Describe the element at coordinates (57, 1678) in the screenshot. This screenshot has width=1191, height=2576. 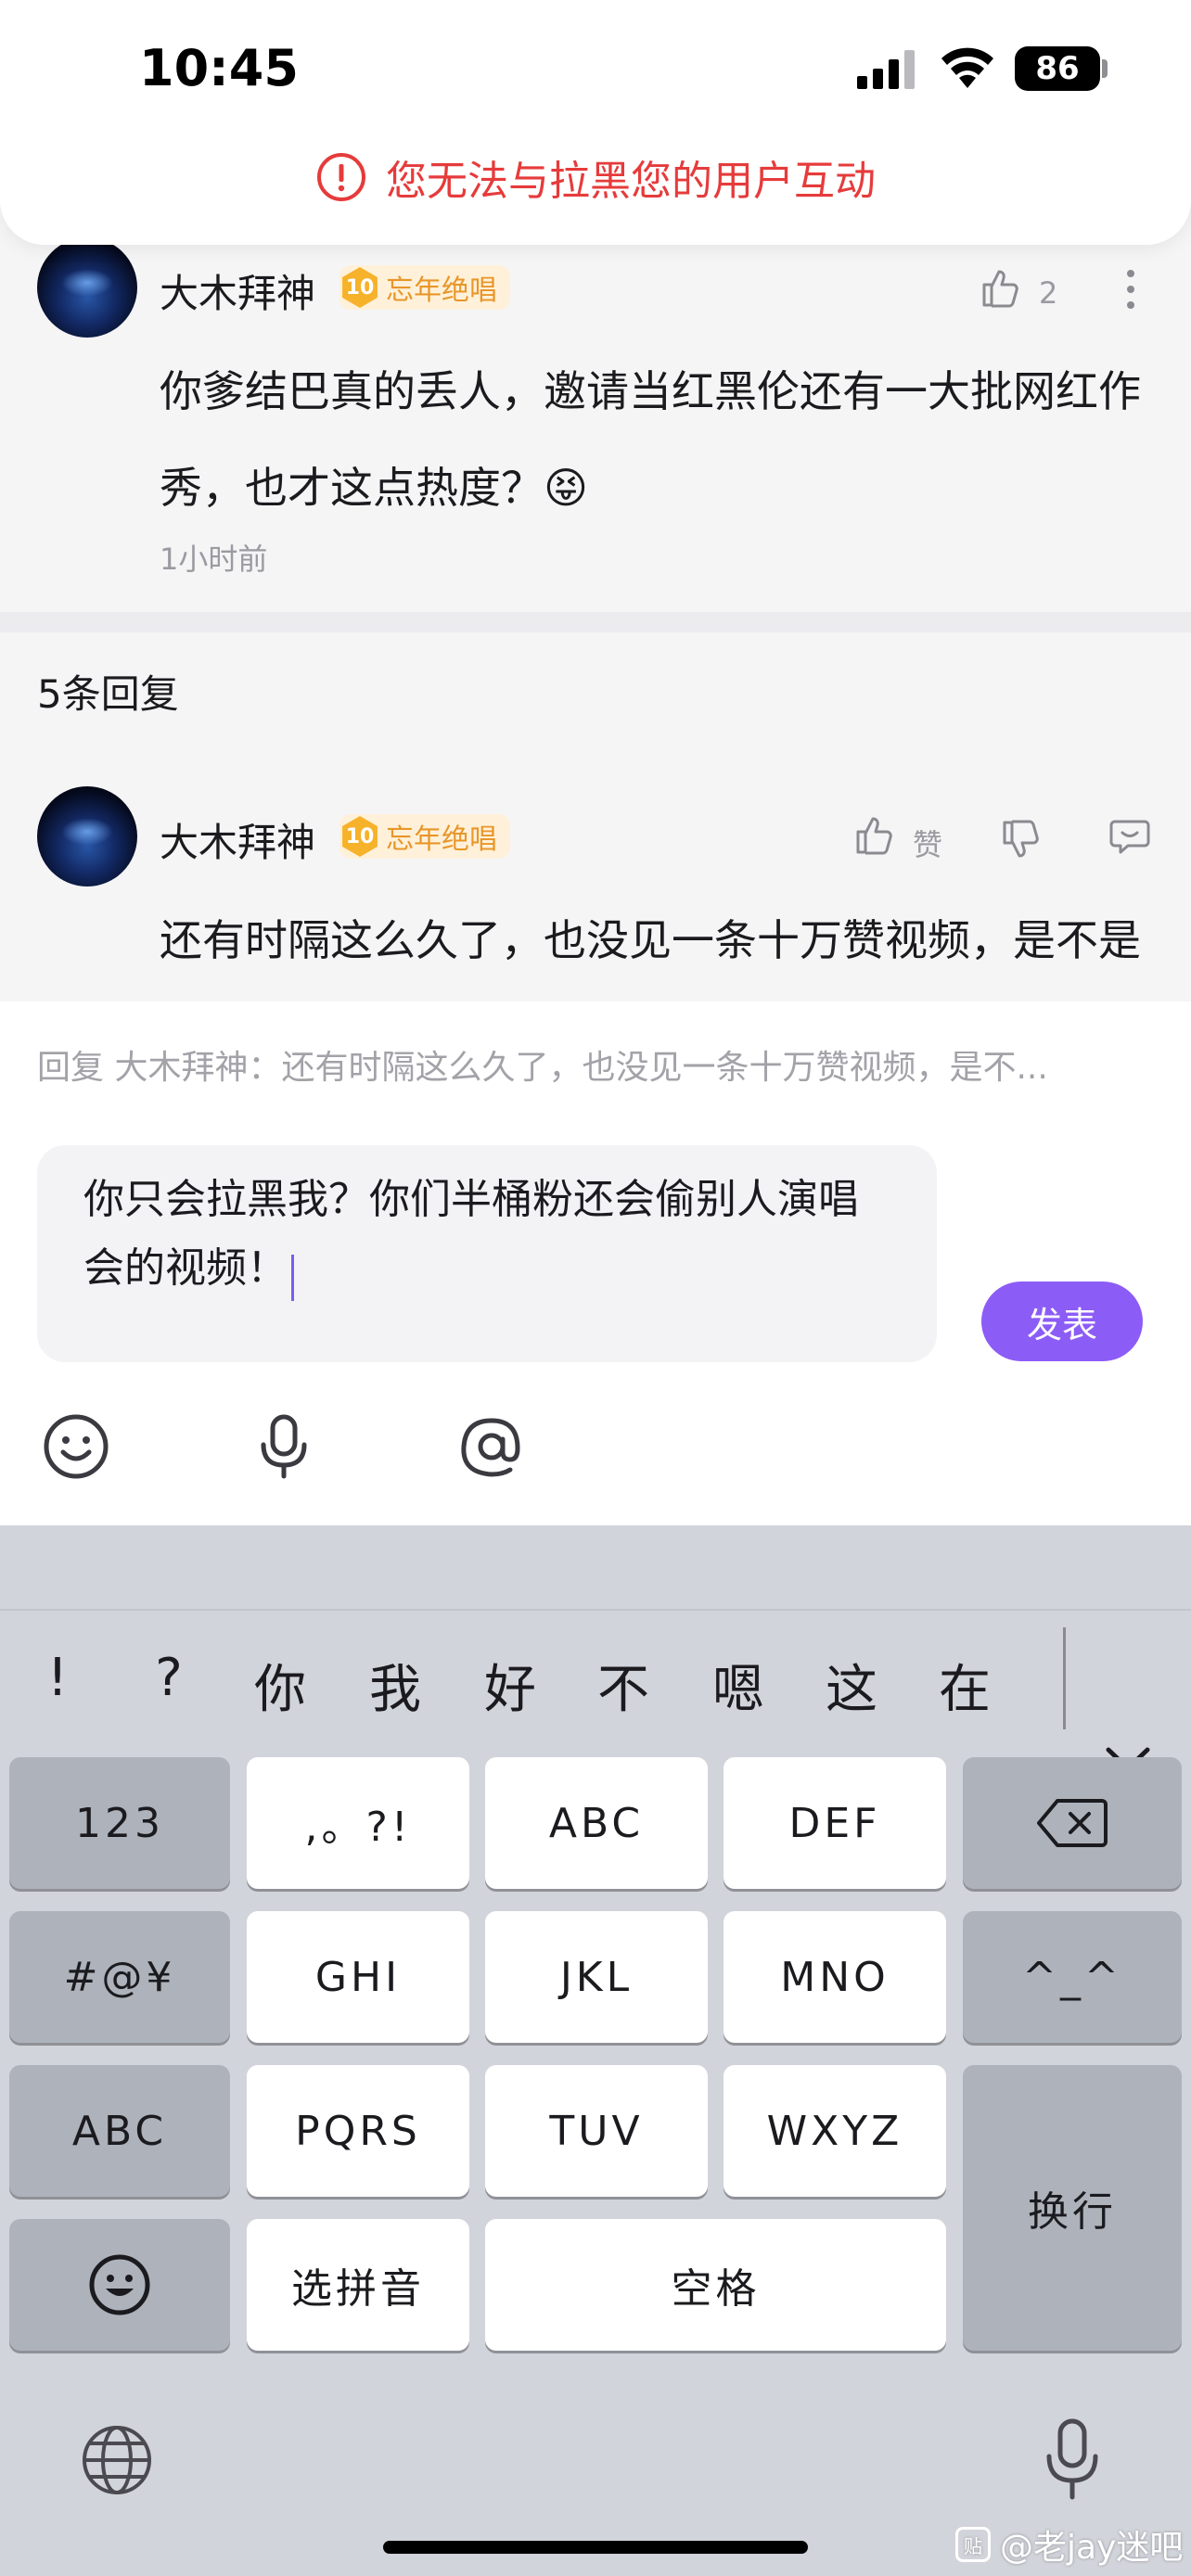
I see `candidate-word: !` at that location.